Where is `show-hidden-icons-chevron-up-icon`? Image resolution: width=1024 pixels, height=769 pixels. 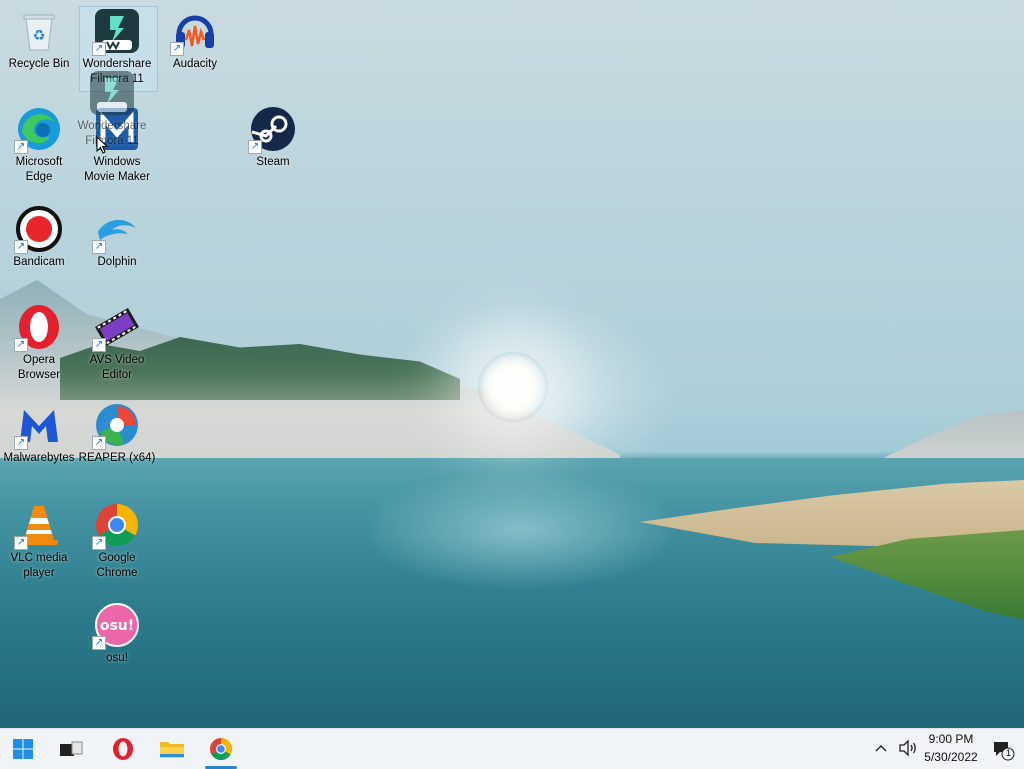
show-hidden-icons-chevron-up-icon is located at coordinates (881, 750).